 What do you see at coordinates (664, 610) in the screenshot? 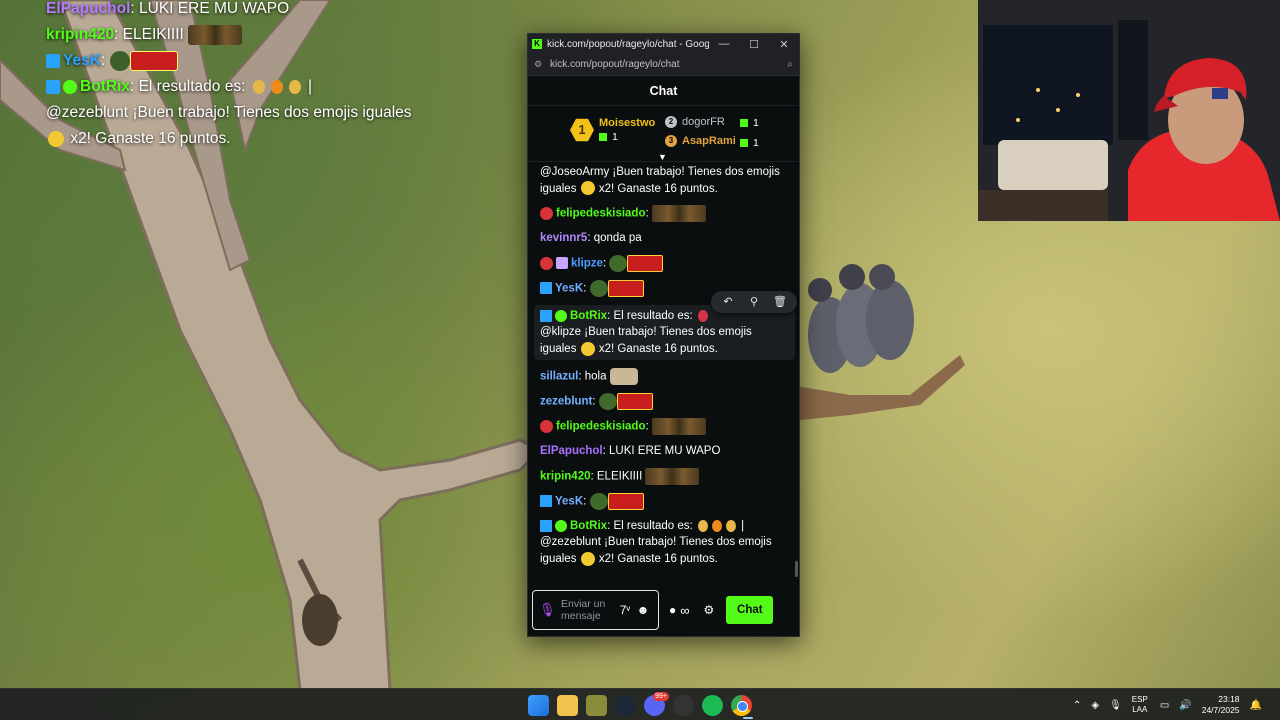
I see `chat-input-row: 🎙 Enviar un mensaje 7ᵛ ☻ ● ∞ ⚙ Chat` at bounding box center [664, 610].